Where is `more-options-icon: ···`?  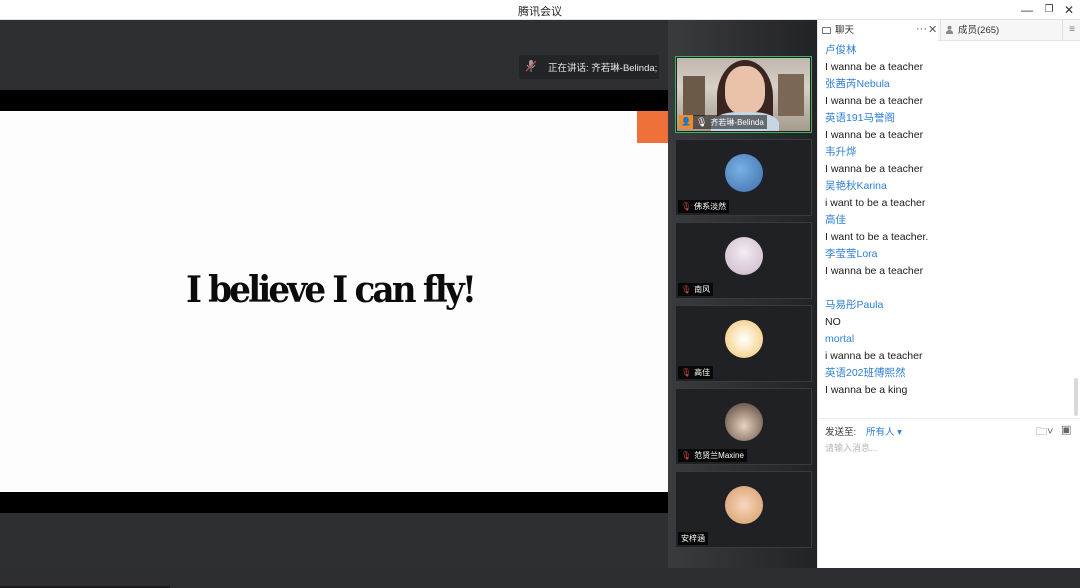
more-options-icon: ··· is located at coordinates (921, 29).